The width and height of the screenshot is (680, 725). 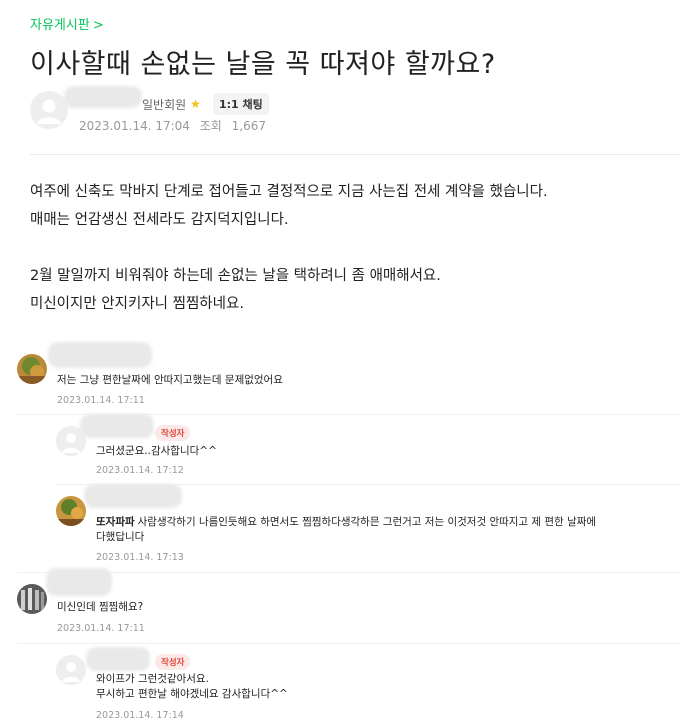 I want to click on post-title: 이사할때 손없는 날을 꼭 따져야 할까요?, so click(x=263, y=64).